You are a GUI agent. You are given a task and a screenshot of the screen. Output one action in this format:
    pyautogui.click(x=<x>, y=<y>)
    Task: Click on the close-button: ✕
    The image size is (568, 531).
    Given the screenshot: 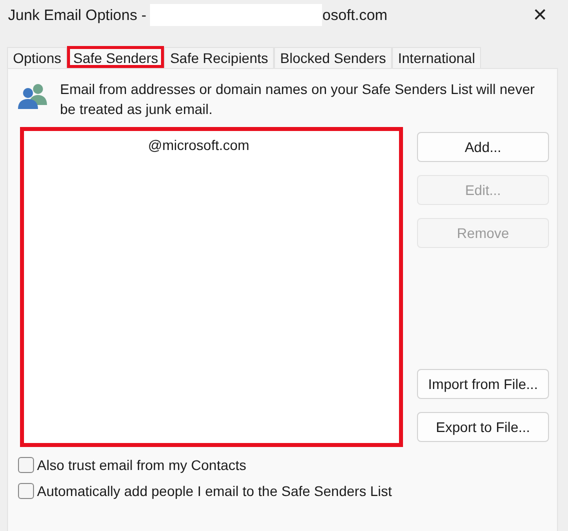 What is the action you would take?
    pyautogui.click(x=540, y=15)
    